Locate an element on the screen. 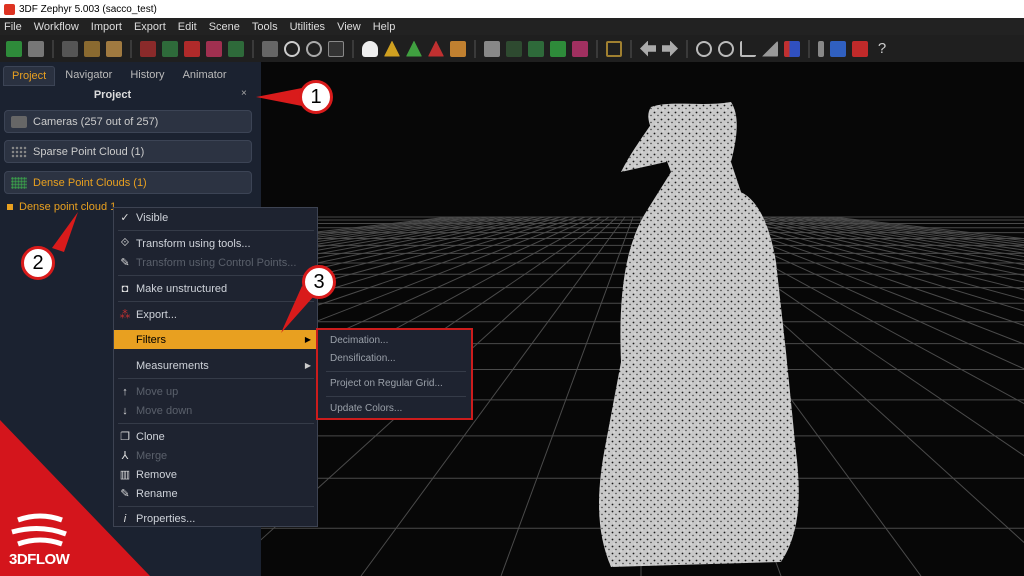  callout-arrows is located at coordinates (183, 210).